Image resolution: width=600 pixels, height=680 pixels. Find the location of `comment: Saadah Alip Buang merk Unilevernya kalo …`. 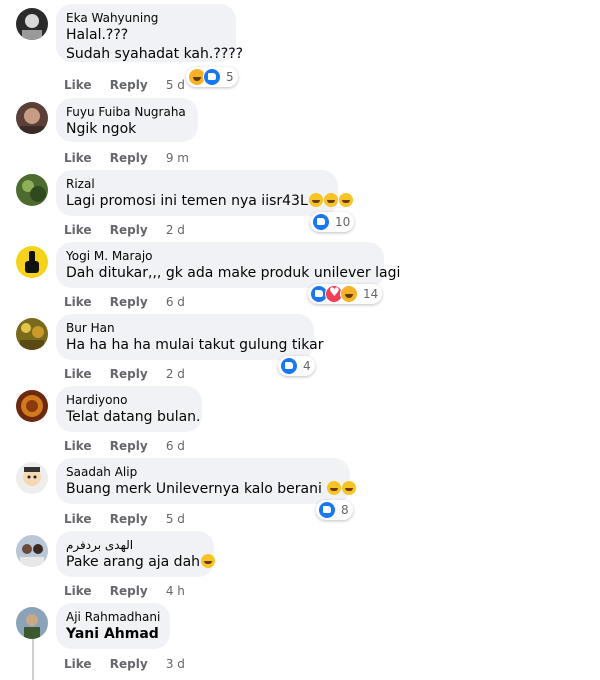

comment: Saadah Alip Buang merk Unilevernya kalo … is located at coordinates (300, 490).